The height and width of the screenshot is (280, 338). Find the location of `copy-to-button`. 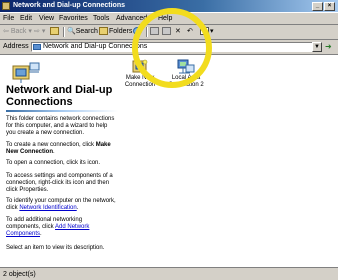

copy-to-button is located at coordinates (167, 32).